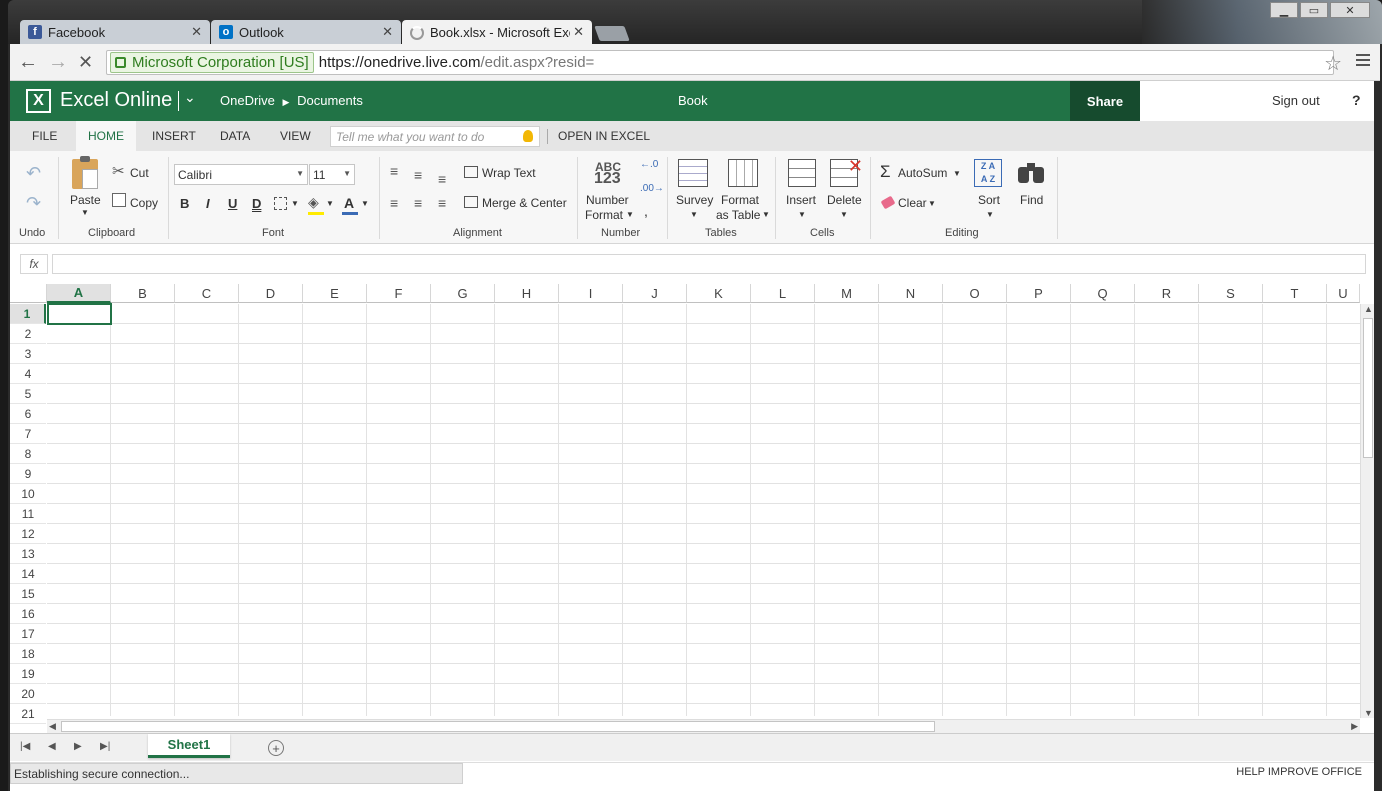 Image resolution: width=1382 pixels, height=791 pixels. I want to click on double-underline-button: D, so click(256, 203).